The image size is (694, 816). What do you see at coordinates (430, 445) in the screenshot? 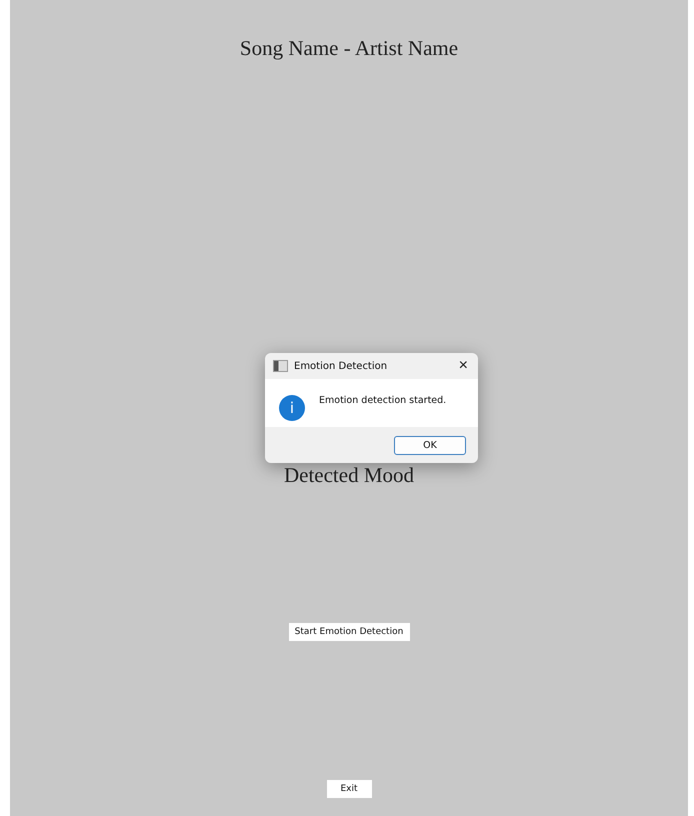
I see `ok-button: OK` at bounding box center [430, 445].